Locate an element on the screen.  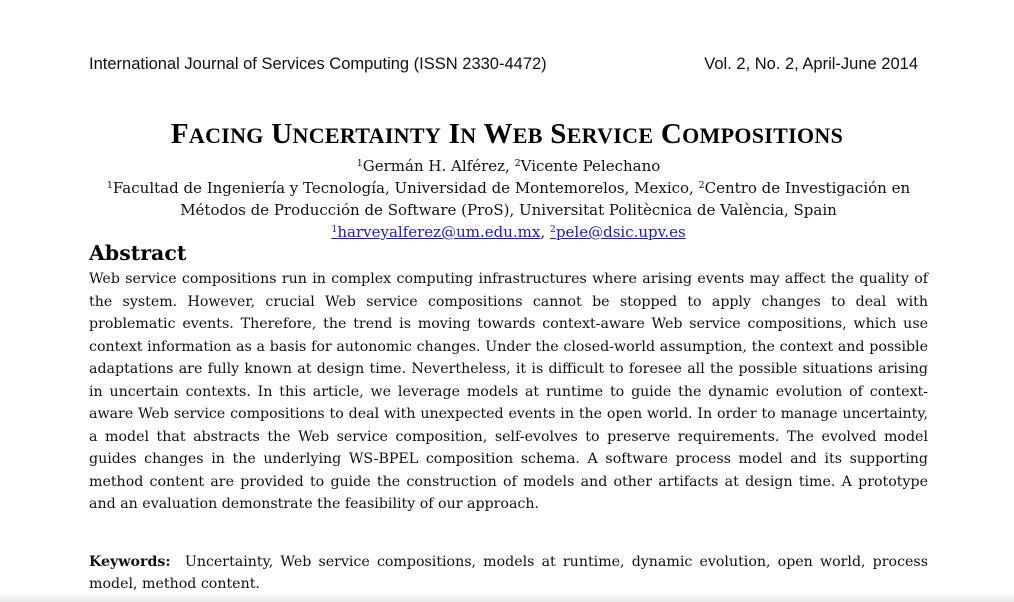
keywords-label: Keywords: is located at coordinates (130, 562).